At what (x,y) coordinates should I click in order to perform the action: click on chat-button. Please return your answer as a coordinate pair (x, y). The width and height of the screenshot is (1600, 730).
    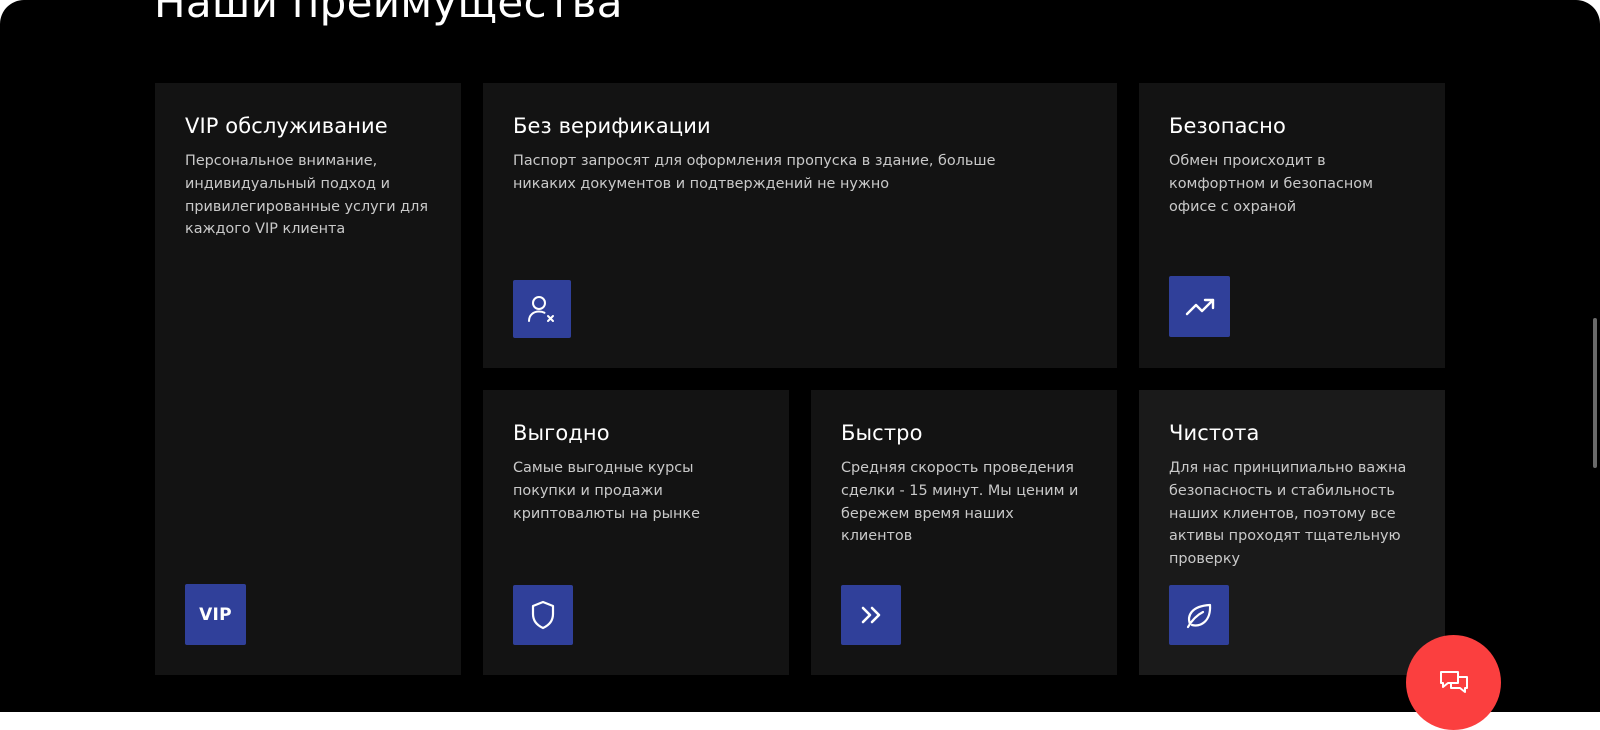
    Looking at the image, I should click on (1453, 682).